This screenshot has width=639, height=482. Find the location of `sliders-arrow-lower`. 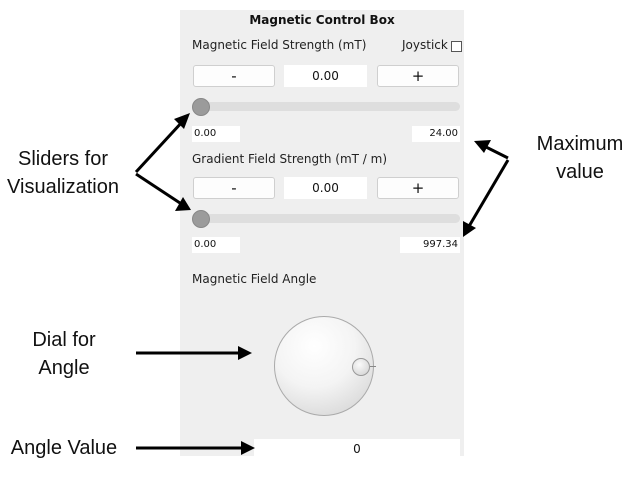

sliders-arrow-lower is located at coordinates (159, 189).